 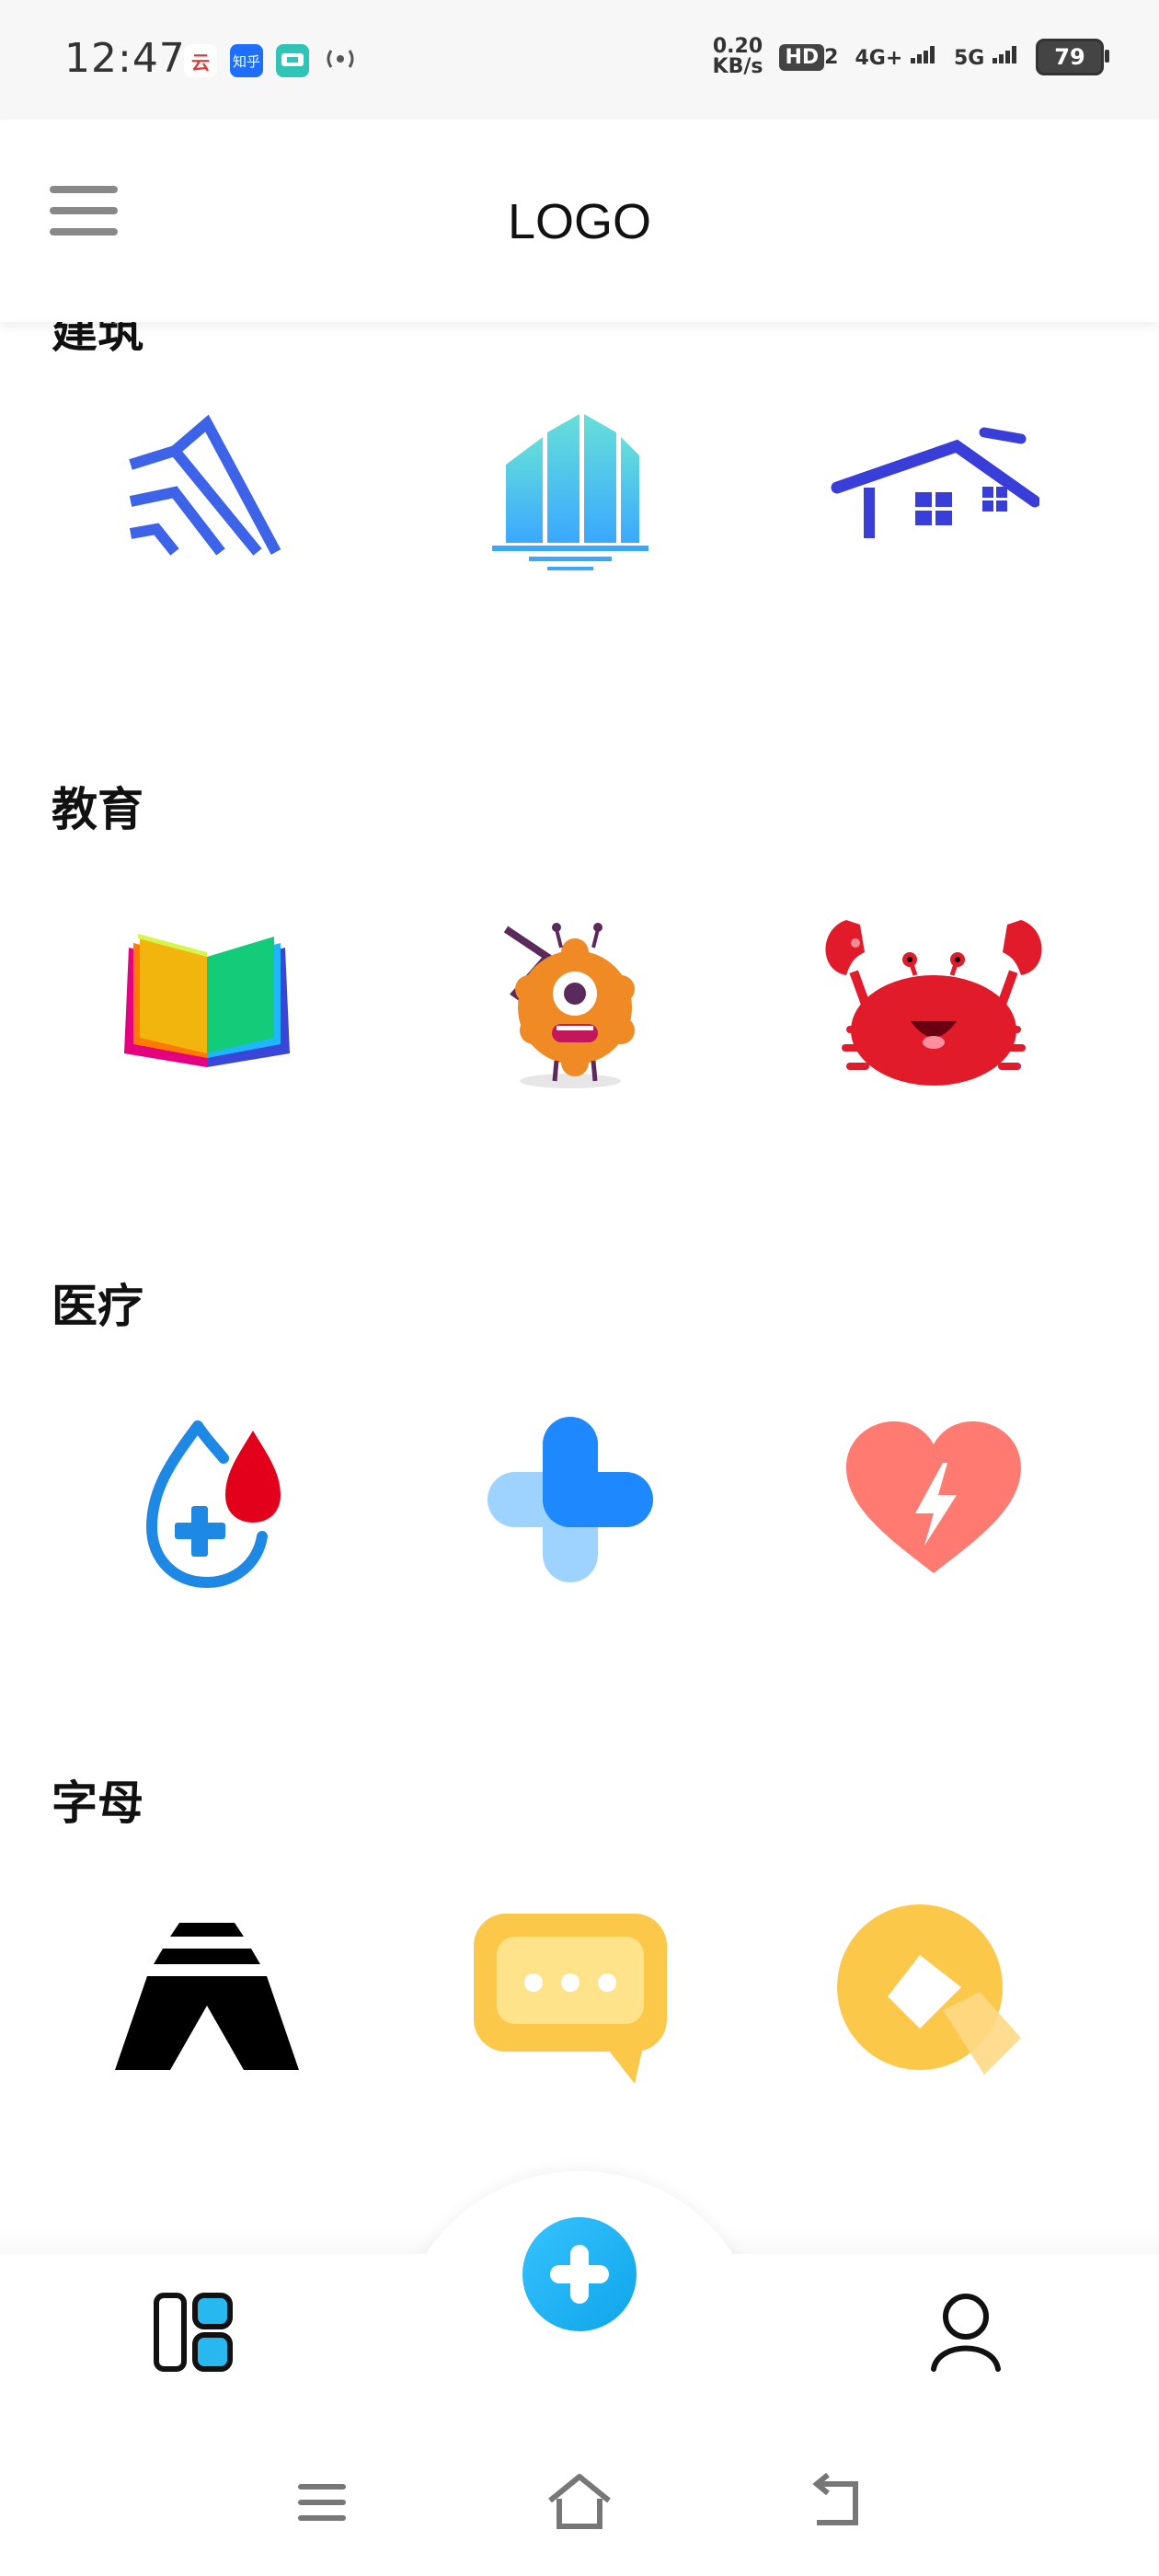 I want to click on bottom-nav, so click(x=579, y=2318).